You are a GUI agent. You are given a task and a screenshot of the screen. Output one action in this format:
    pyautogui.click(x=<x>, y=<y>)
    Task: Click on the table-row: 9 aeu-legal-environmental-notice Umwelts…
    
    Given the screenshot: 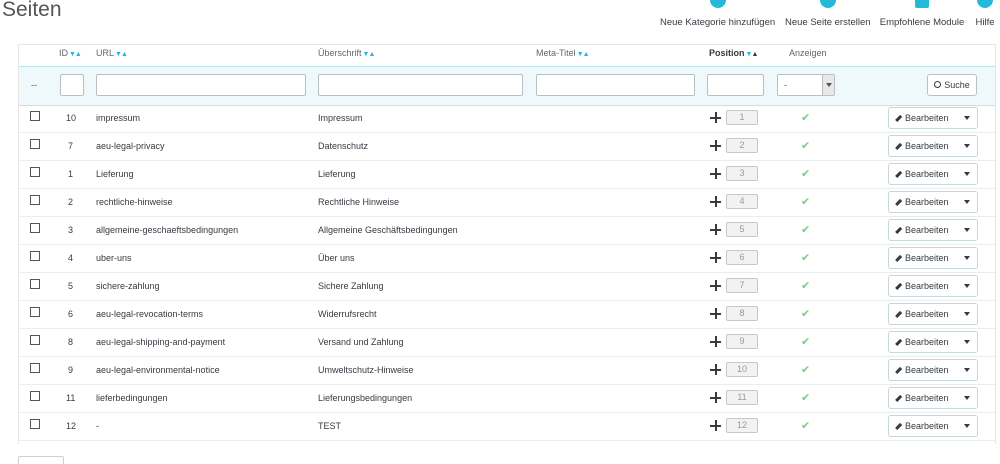 What is the action you would take?
    pyautogui.click(x=507, y=371)
    